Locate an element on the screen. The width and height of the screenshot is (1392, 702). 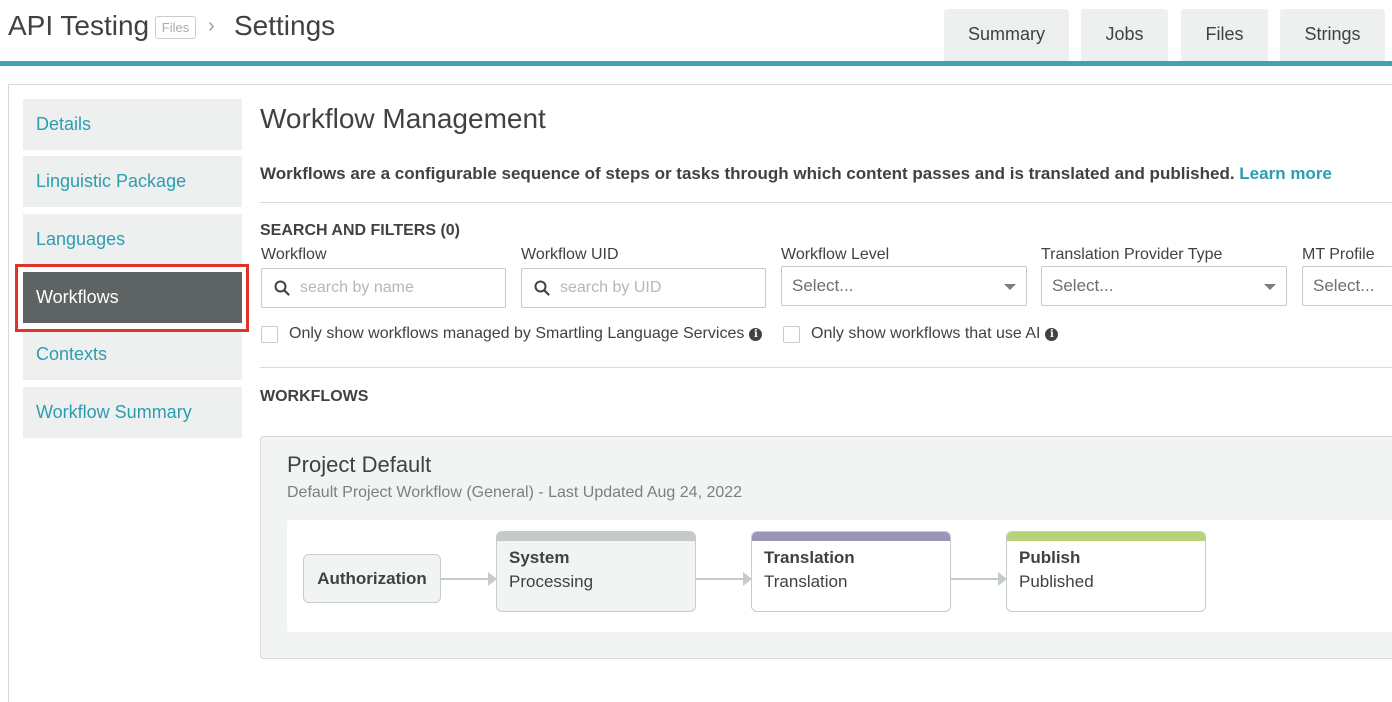
learn-more-link: Learn more is located at coordinates (1285, 173).